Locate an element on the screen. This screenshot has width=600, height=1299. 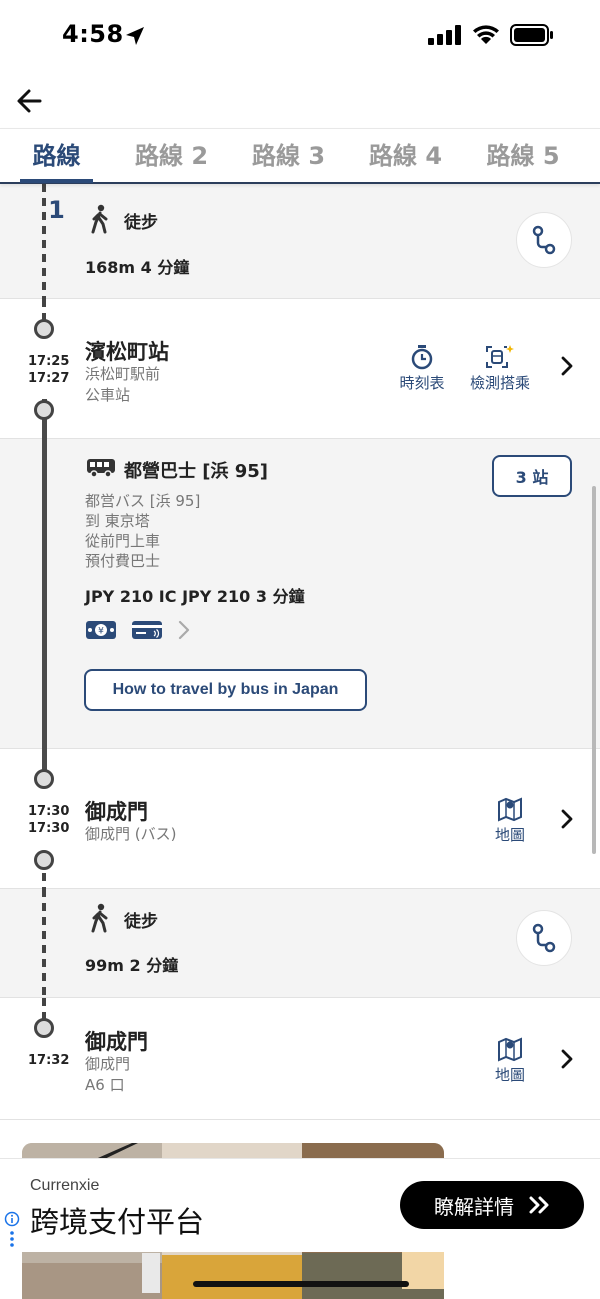
station-name: 濱松町站 is located at coordinates (127, 351).